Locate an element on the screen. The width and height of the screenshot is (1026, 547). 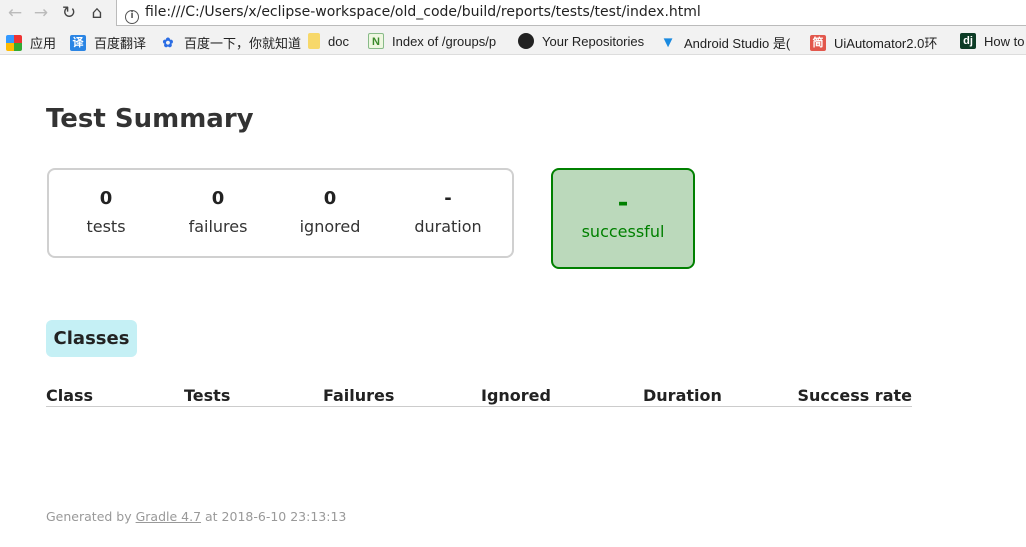
summary-box: 0 tests 0 failures 0 ignored - duration is located at coordinates (280, 213).